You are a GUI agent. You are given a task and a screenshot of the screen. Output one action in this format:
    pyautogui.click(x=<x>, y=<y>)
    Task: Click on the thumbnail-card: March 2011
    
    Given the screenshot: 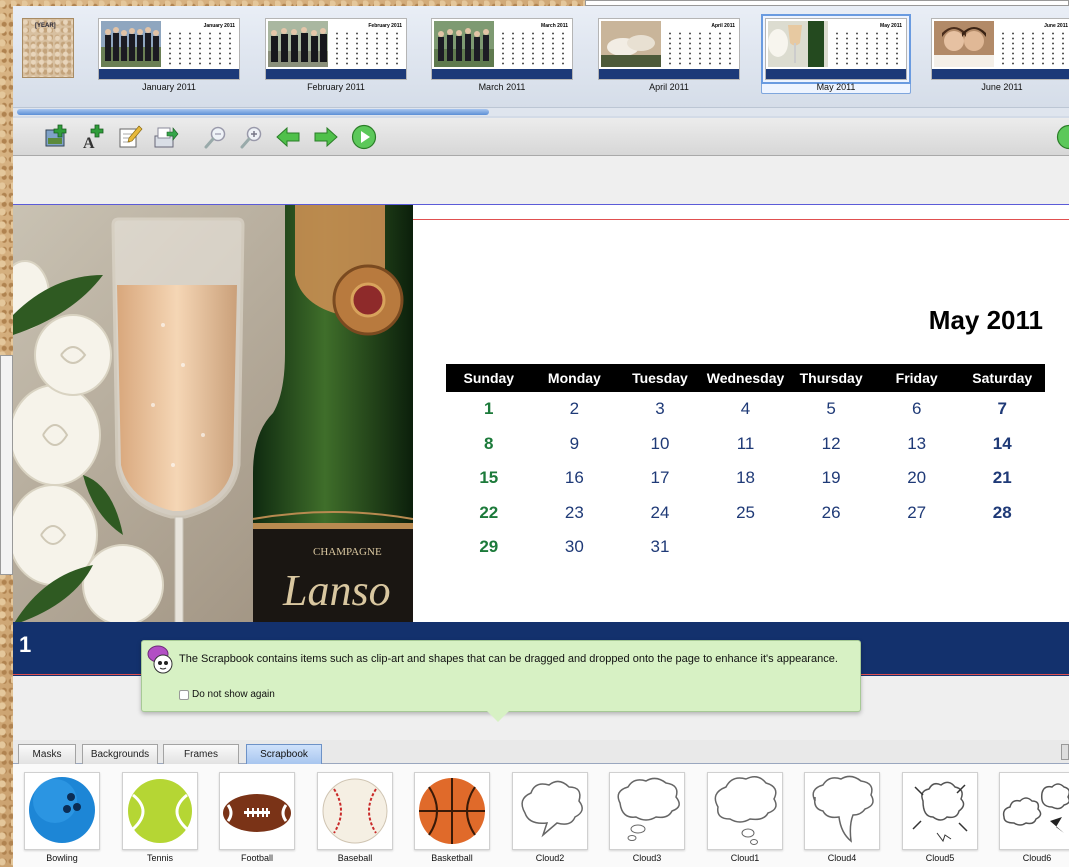 What is the action you would take?
    pyautogui.click(x=502, y=49)
    